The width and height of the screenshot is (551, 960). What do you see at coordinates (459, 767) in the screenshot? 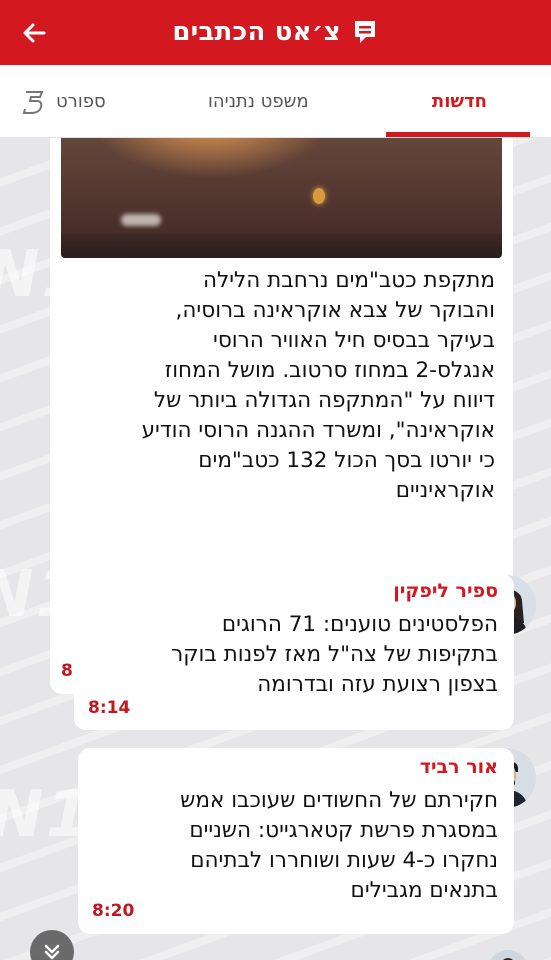
I see `author-name: אור רביד` at bounding box center [459, 767].